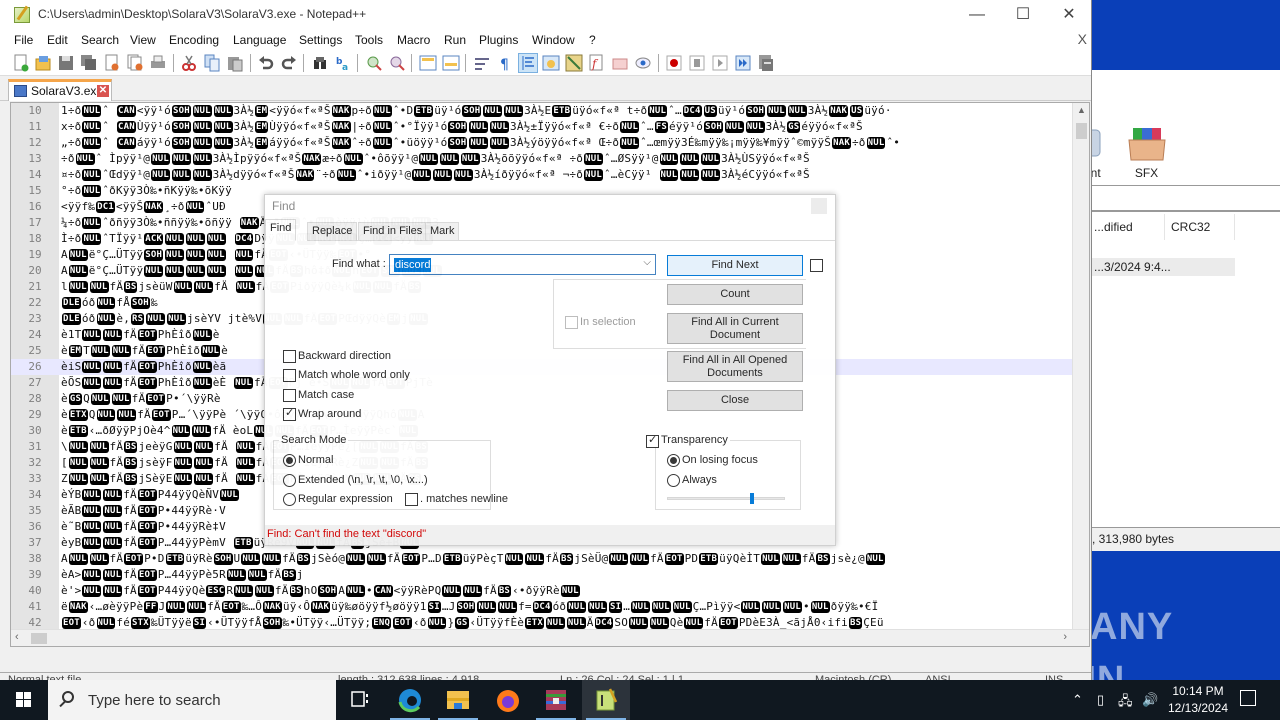 The height and width of the screenshot is (720, 1280). What do you see at coordinates (550, 637) in the screenshot?
I see `horizontal-scrollbar: ‹ ›` at bounding box center [550, 637].